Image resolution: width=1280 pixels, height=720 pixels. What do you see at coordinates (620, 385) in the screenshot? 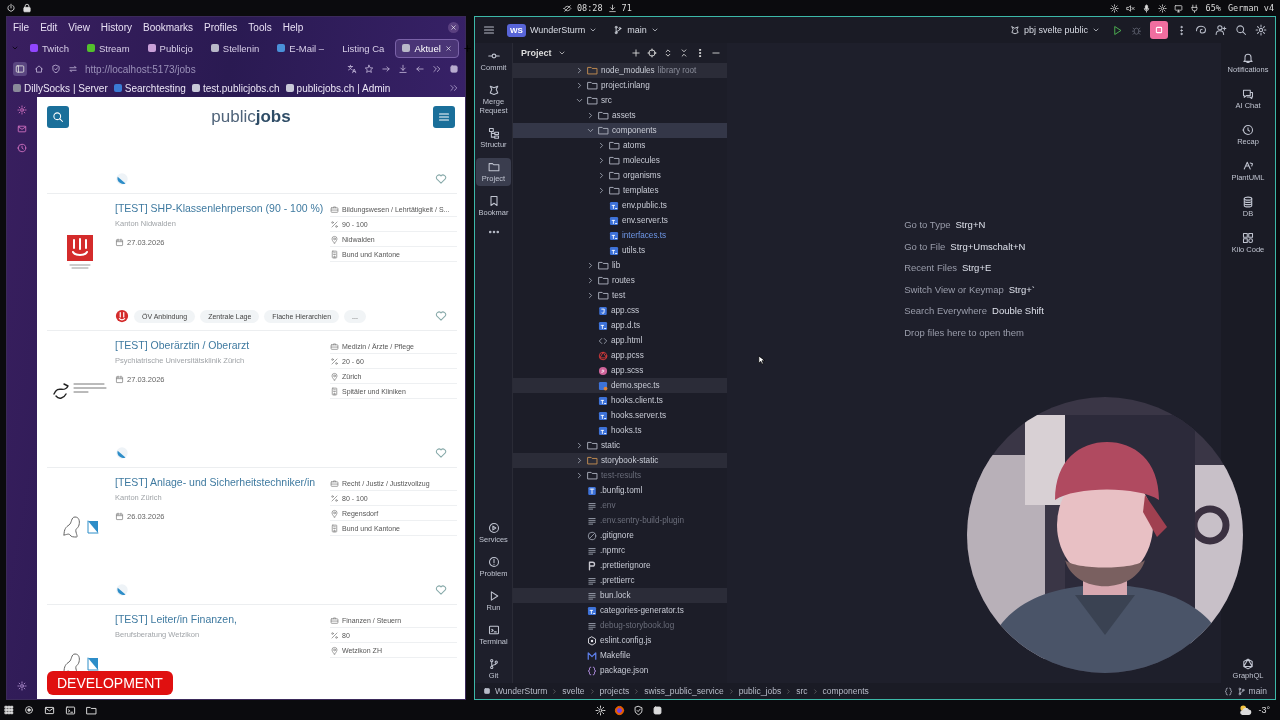
I see `tree-row: demo.spec.ts` at bounding box center [620, 385].